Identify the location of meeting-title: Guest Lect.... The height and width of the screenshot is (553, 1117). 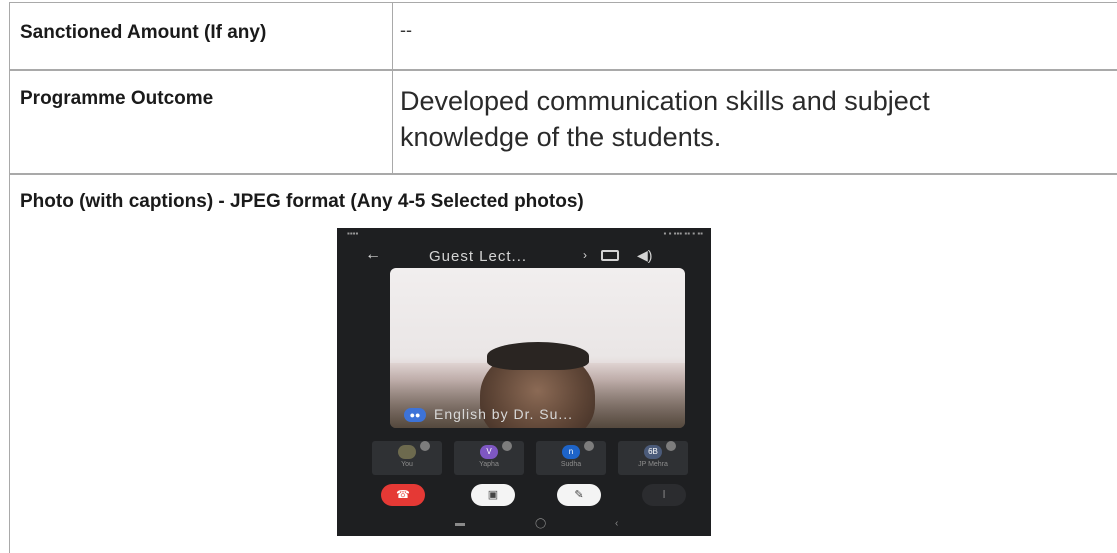
(478, 256).